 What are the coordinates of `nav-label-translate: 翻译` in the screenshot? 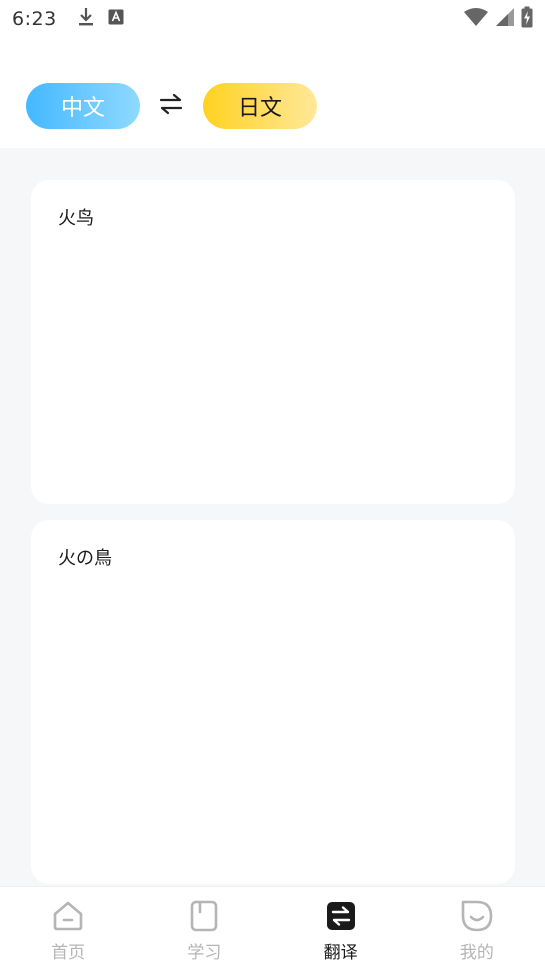 It's located at (340, 953).